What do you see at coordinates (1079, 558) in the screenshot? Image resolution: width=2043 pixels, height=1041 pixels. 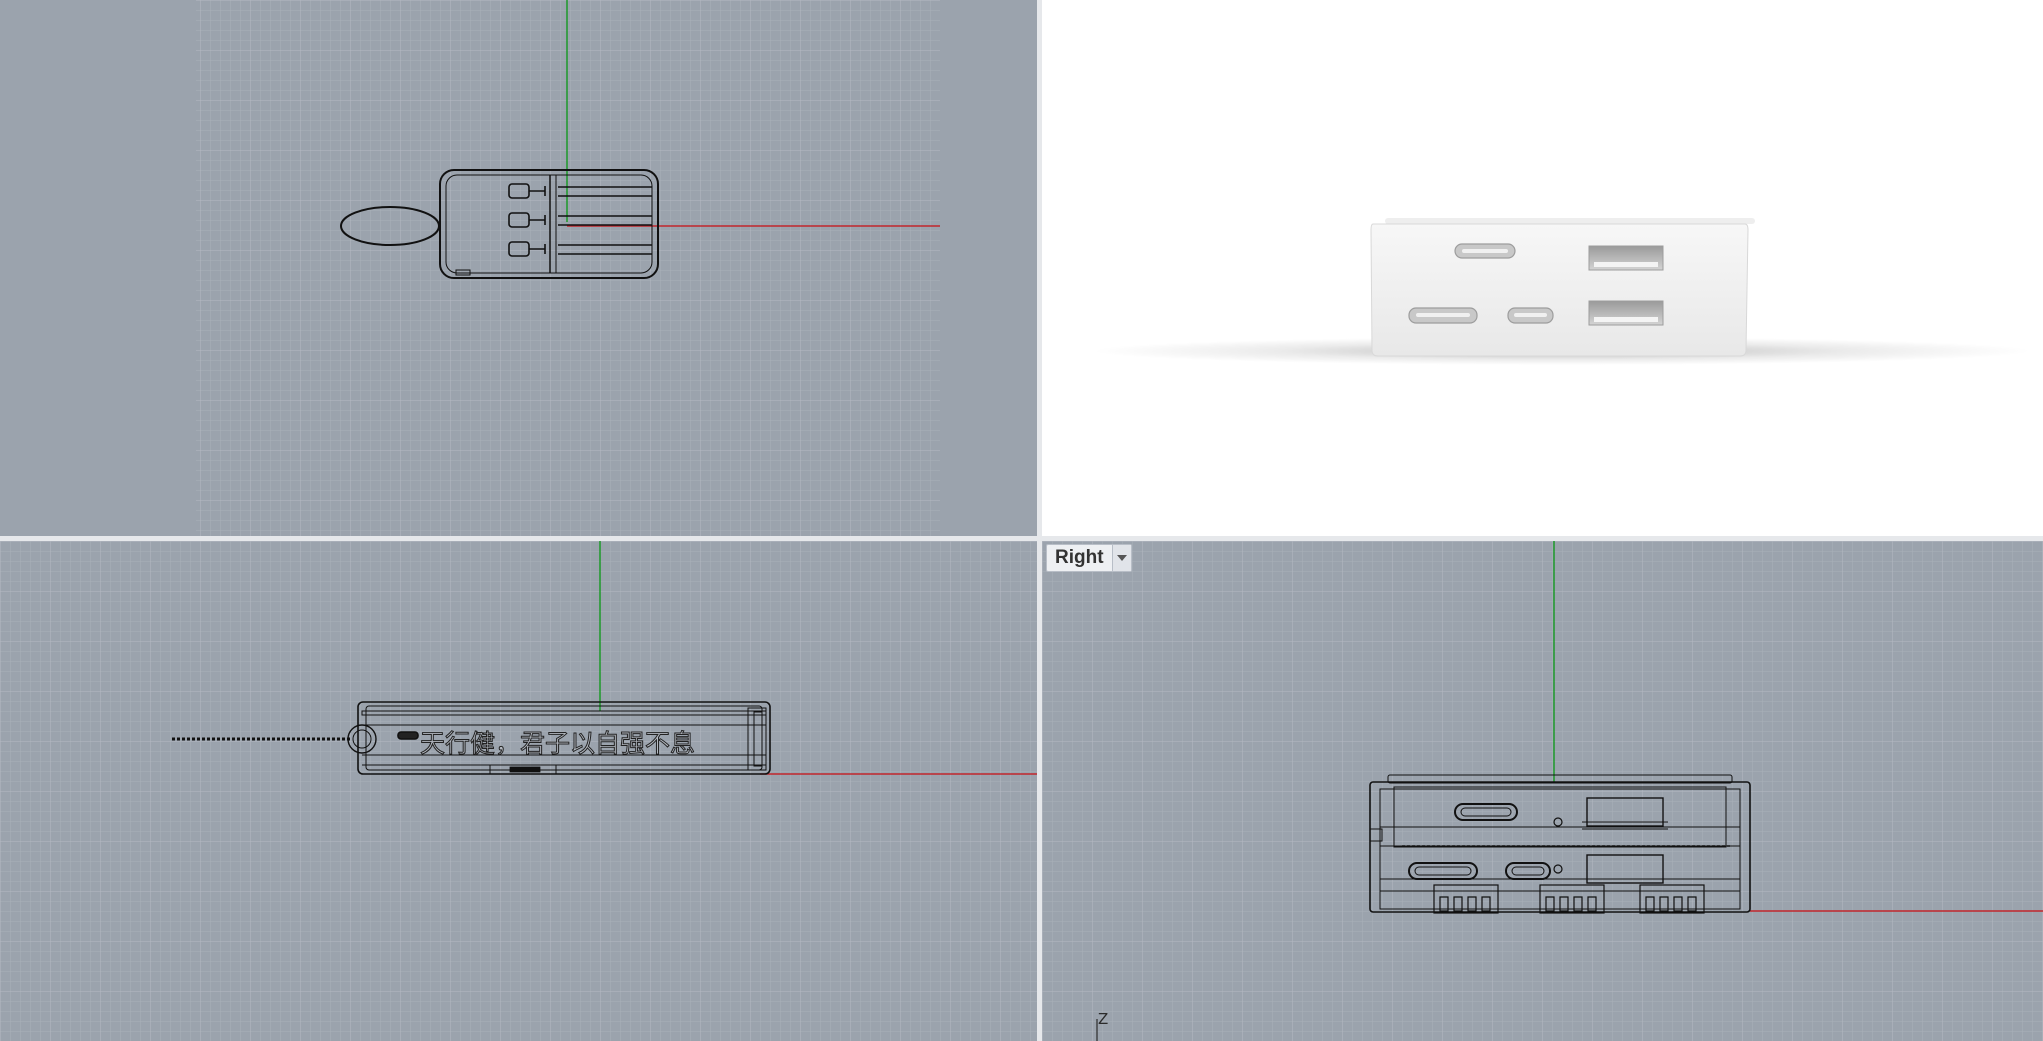 I see `viewport-title: Right` at bounding box center [1079, 558].